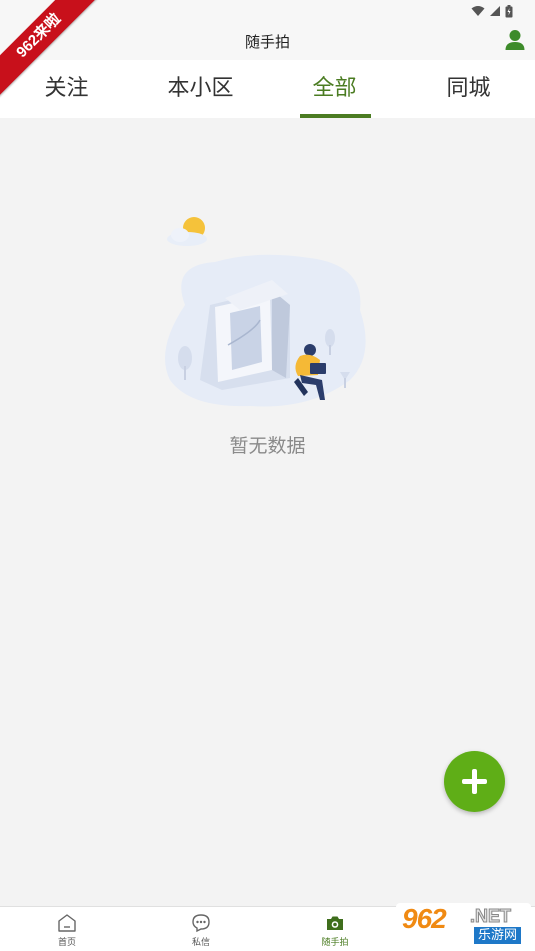 This screenshot has height=951, width=535. I want to click on page-title: 随手拍, so click(267, 42).